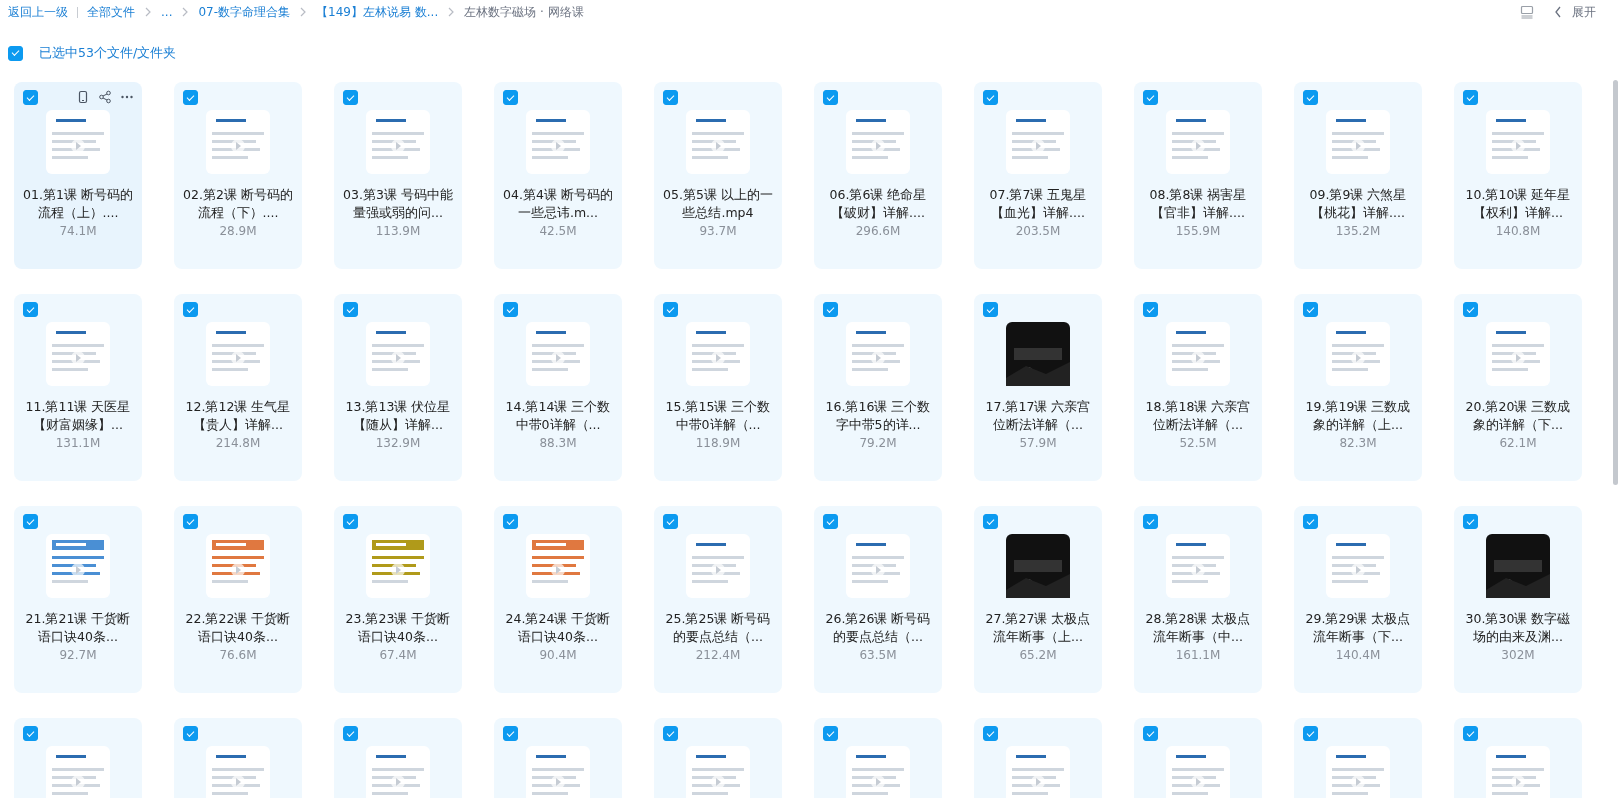 The height and width of the screenshot is (798, 1624). What do you see at coordinates (398, 599) in the screenshot?
I see `file-card: 23.第23课 干货断语口诀40条... 67.4M` at bounding box center [398, 599].